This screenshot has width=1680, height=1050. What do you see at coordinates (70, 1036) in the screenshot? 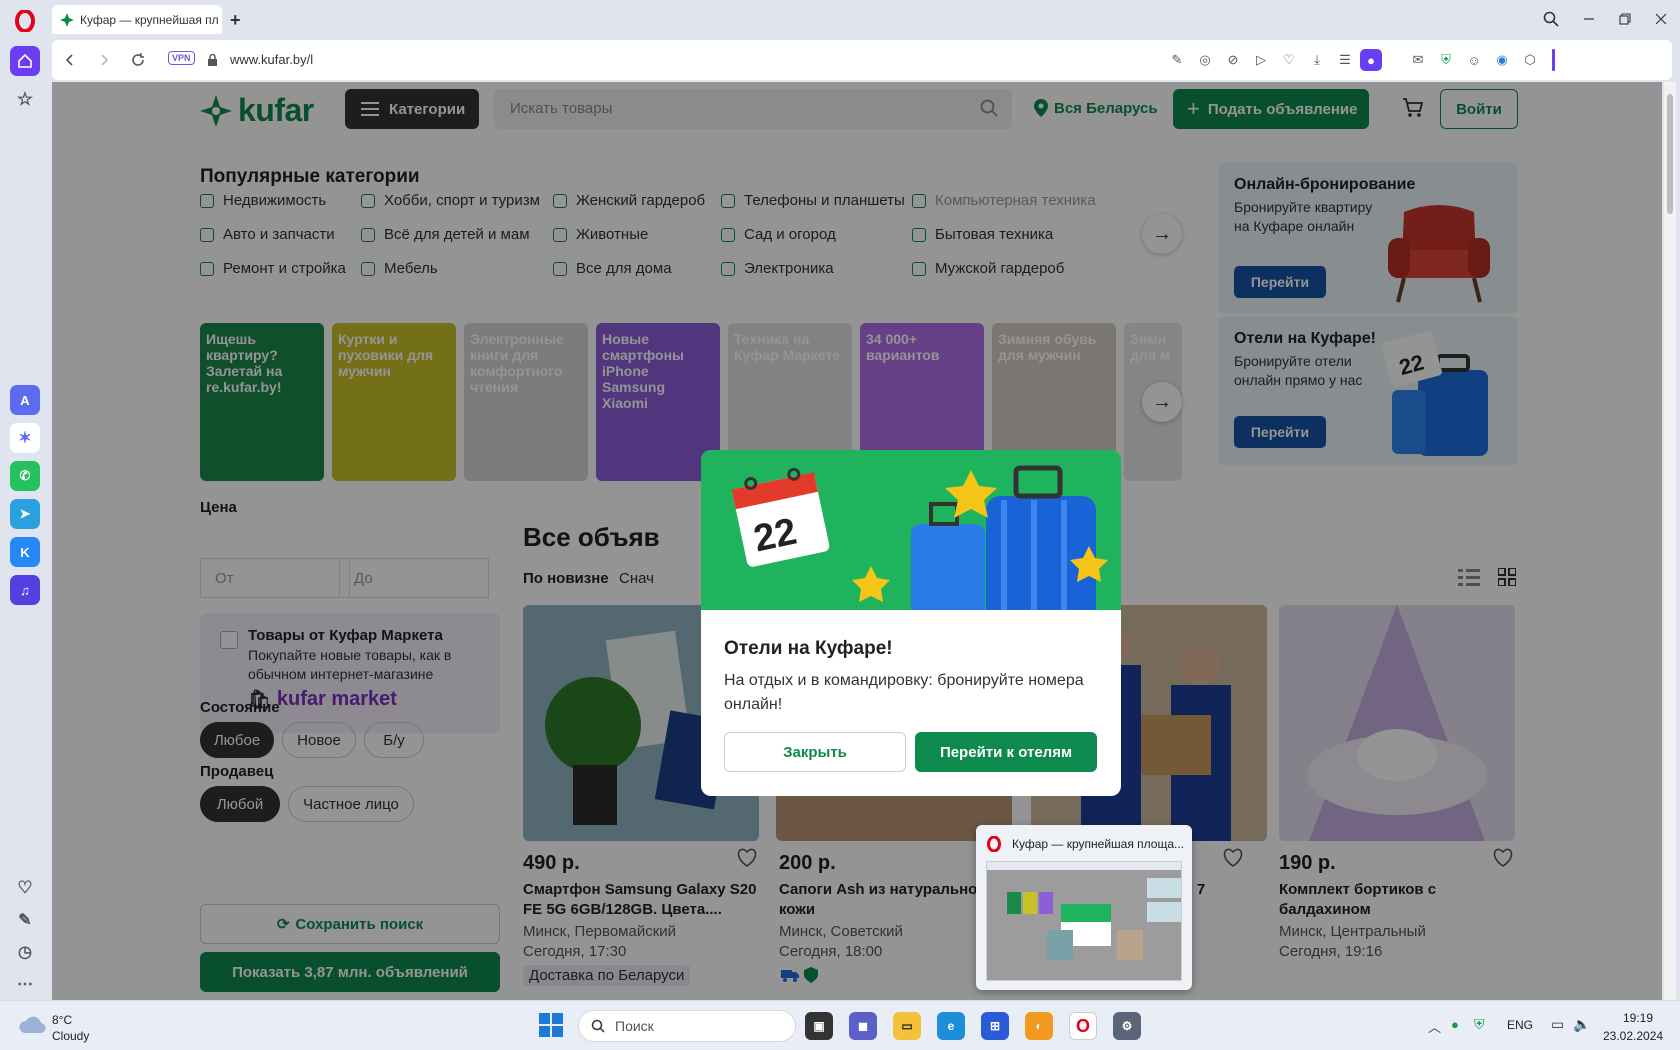
I see `weather-description: Cloudy` at bounding box center [70, 1036].